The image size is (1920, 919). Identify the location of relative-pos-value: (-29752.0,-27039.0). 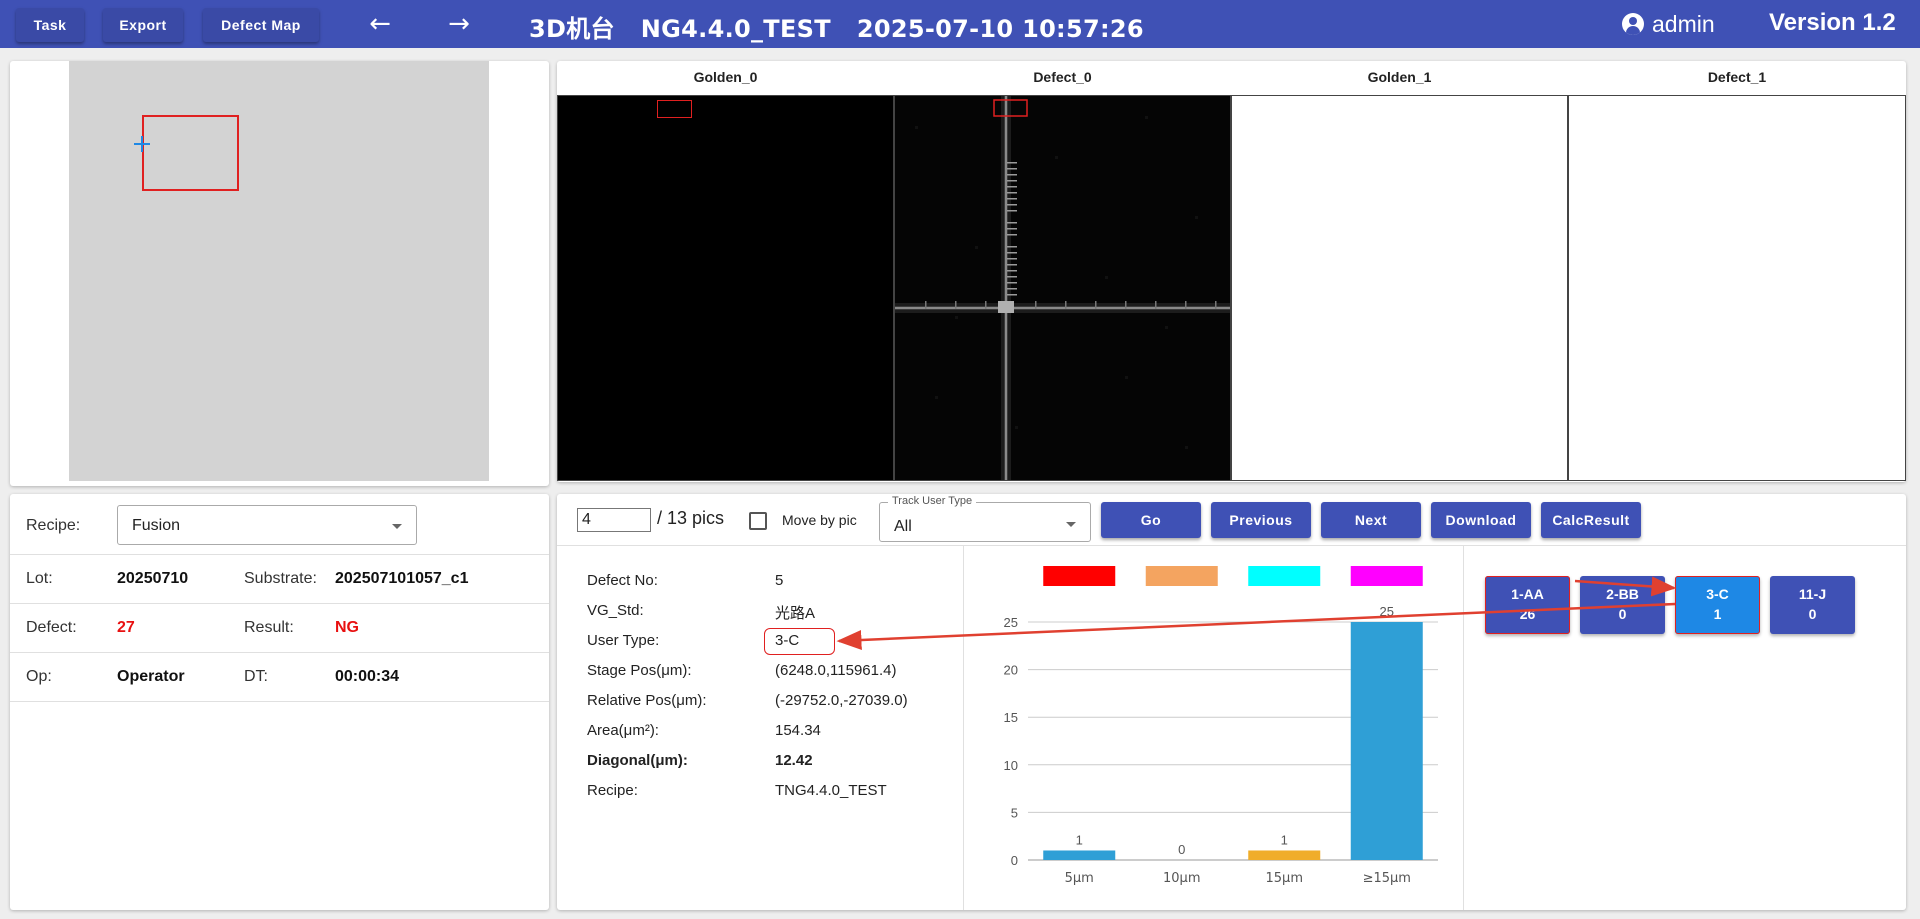
(841, 700).